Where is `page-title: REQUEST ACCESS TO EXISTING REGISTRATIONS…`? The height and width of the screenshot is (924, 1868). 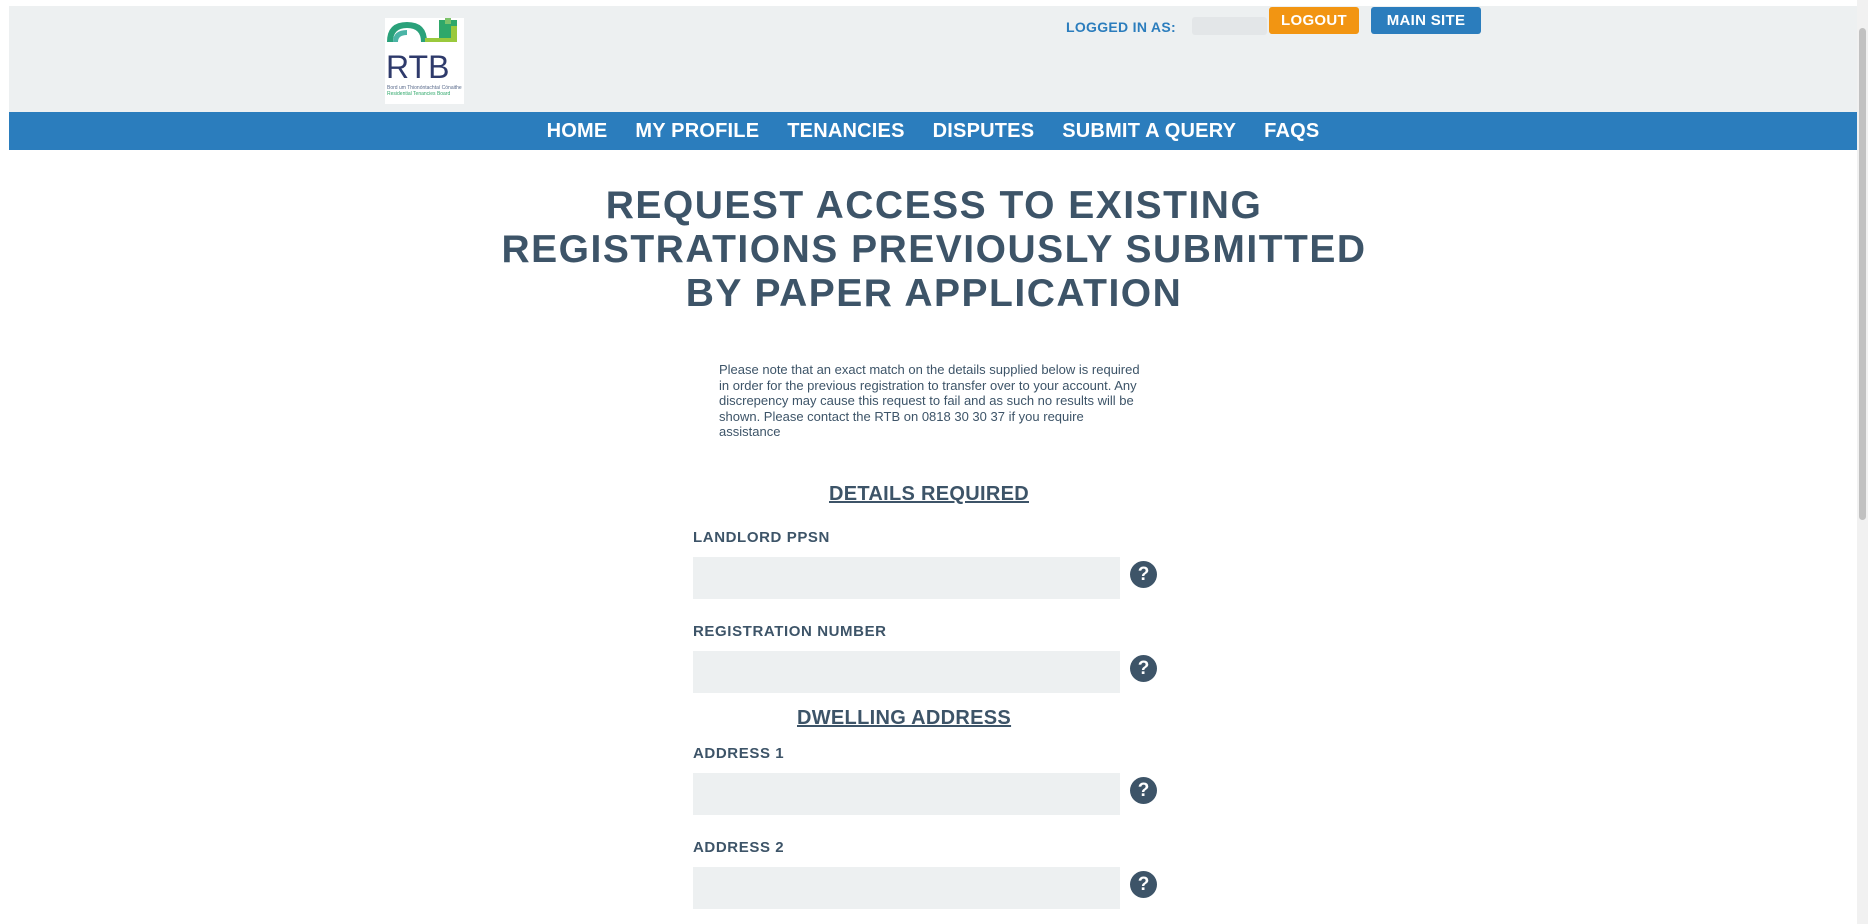 page-title: REQUEST ACCESS TO EXISTING REGISTRATIONS… is located at coordinates (934, 250).